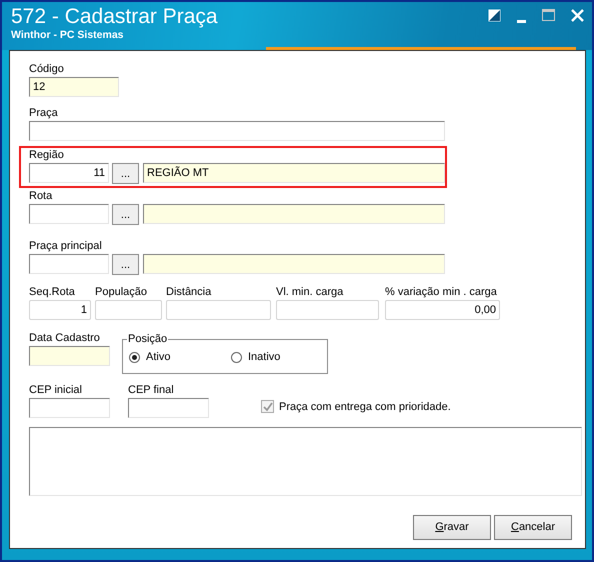  Describe the element at coordinates (46, 155) in the screenshot. I see `field-label: Região` at that location.